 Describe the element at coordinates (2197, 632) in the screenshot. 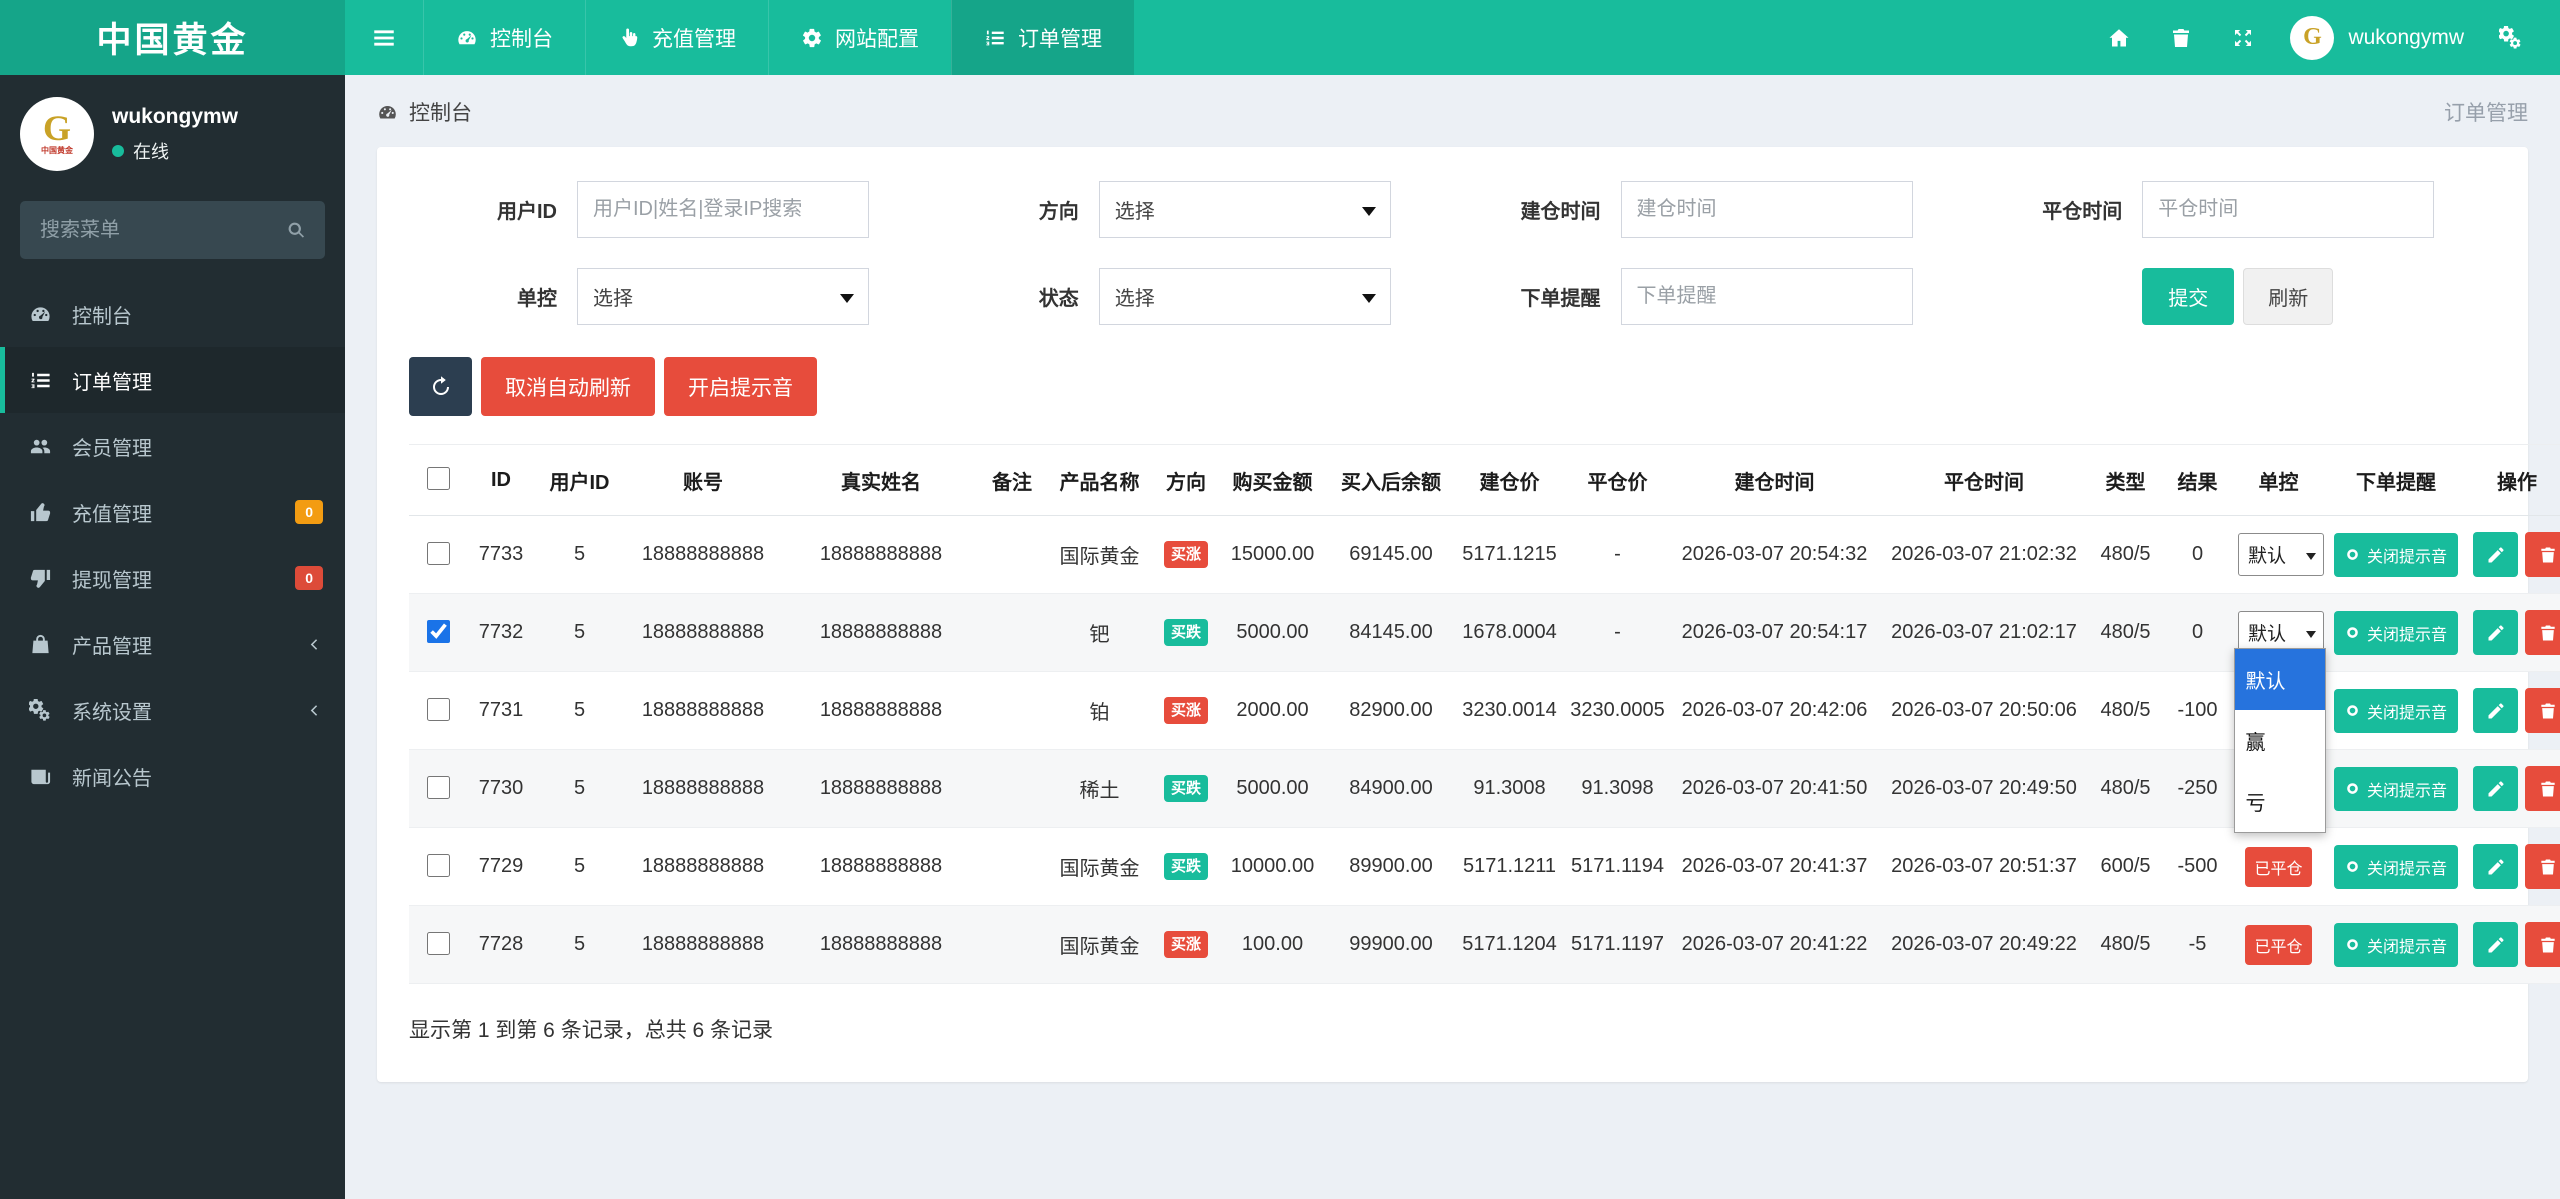

I see `result-cell: 0` at that location.